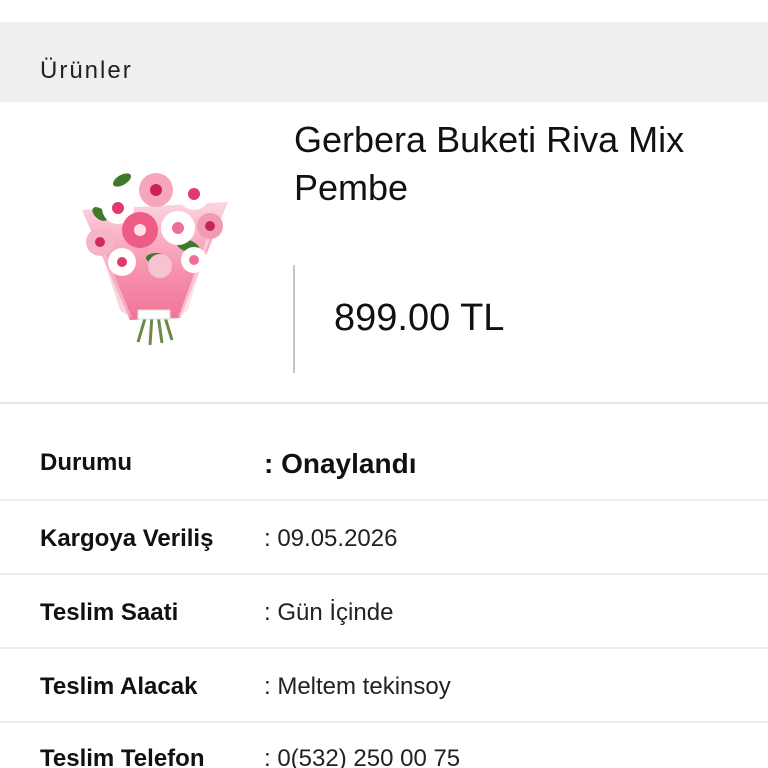 The image size is (768, 768). What do you see at coordinates (384, 62) in the screenshot?
I see `section-header: Ürünler` at bounding box center [384, 62].